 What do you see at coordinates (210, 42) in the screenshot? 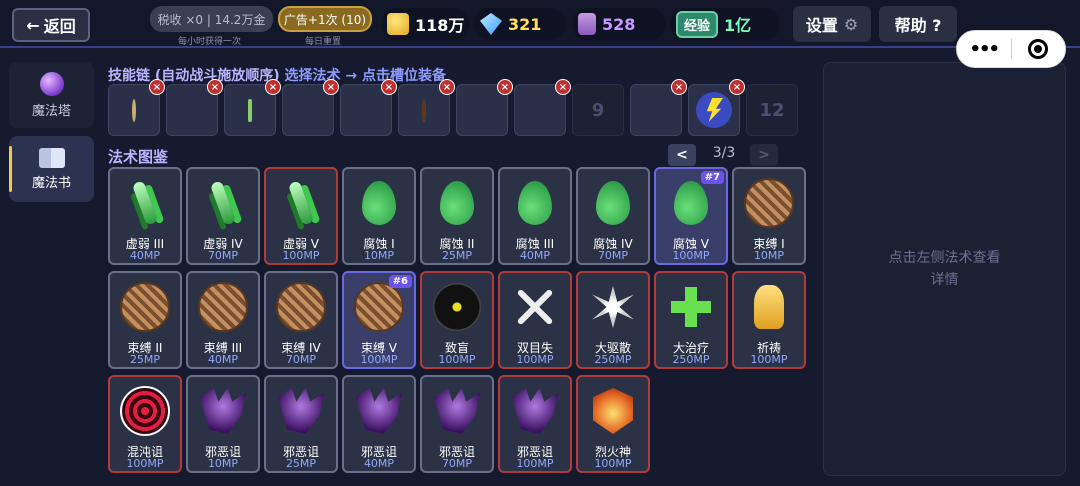
I see `tax-subtitle: 每小时获得一次` at bounding box center [210, 42].